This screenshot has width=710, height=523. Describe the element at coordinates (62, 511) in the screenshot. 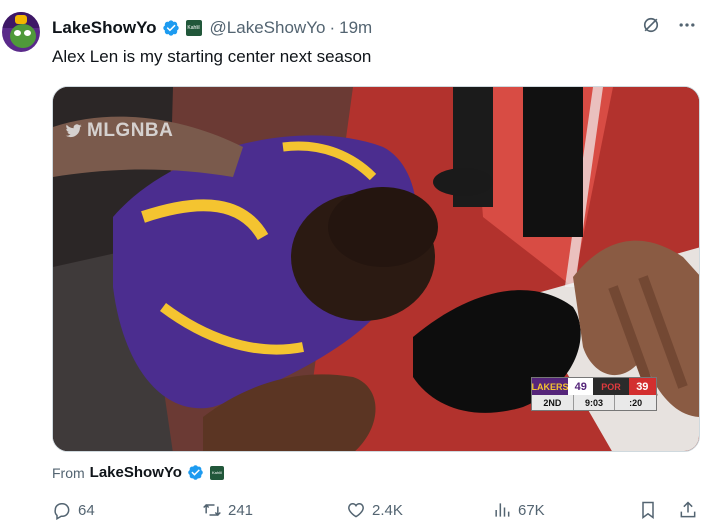

I see `reply-icon` at that location.